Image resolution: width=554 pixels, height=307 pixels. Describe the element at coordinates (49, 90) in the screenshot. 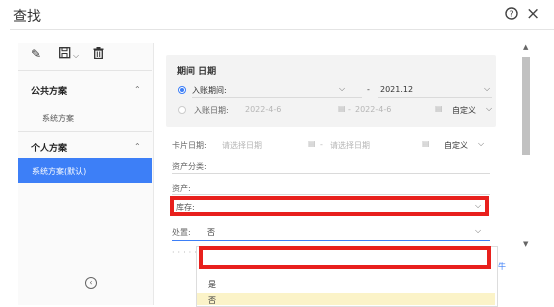

I see `section-public-label: 公共方案` at that location.